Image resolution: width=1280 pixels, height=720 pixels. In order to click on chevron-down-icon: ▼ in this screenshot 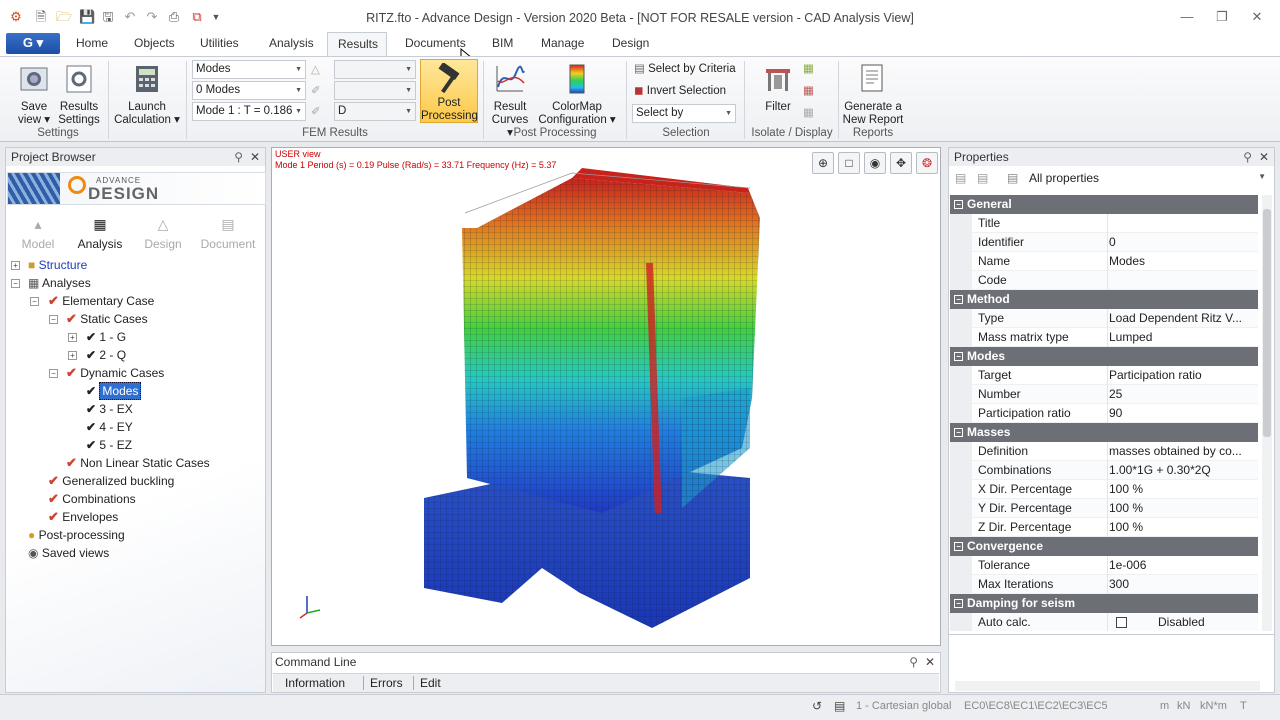, I will do `click(1262, 176)`.